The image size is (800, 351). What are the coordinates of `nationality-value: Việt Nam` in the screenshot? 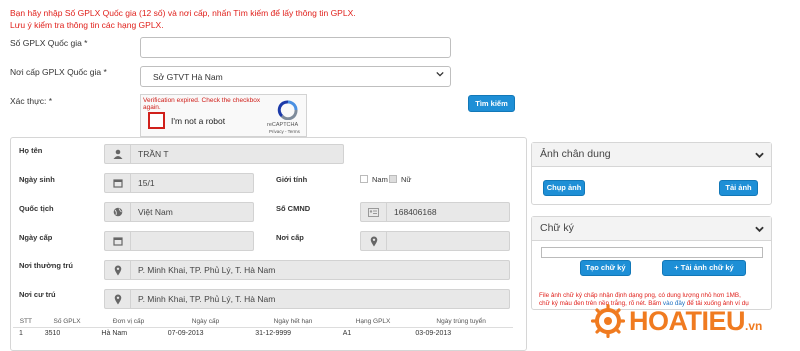 It's located at (155, 212).